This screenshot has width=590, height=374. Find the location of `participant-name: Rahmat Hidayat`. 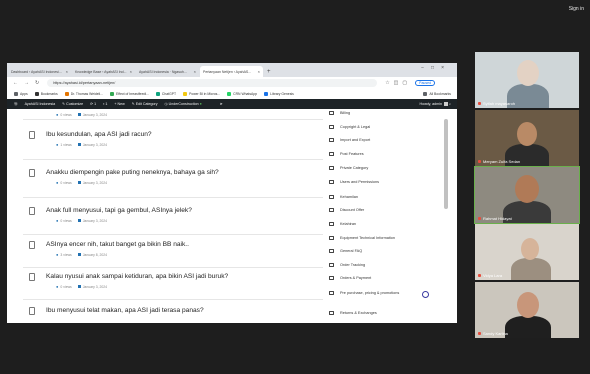

participant-name: Rahmat Hidayat is located at coordinates (495, 218).